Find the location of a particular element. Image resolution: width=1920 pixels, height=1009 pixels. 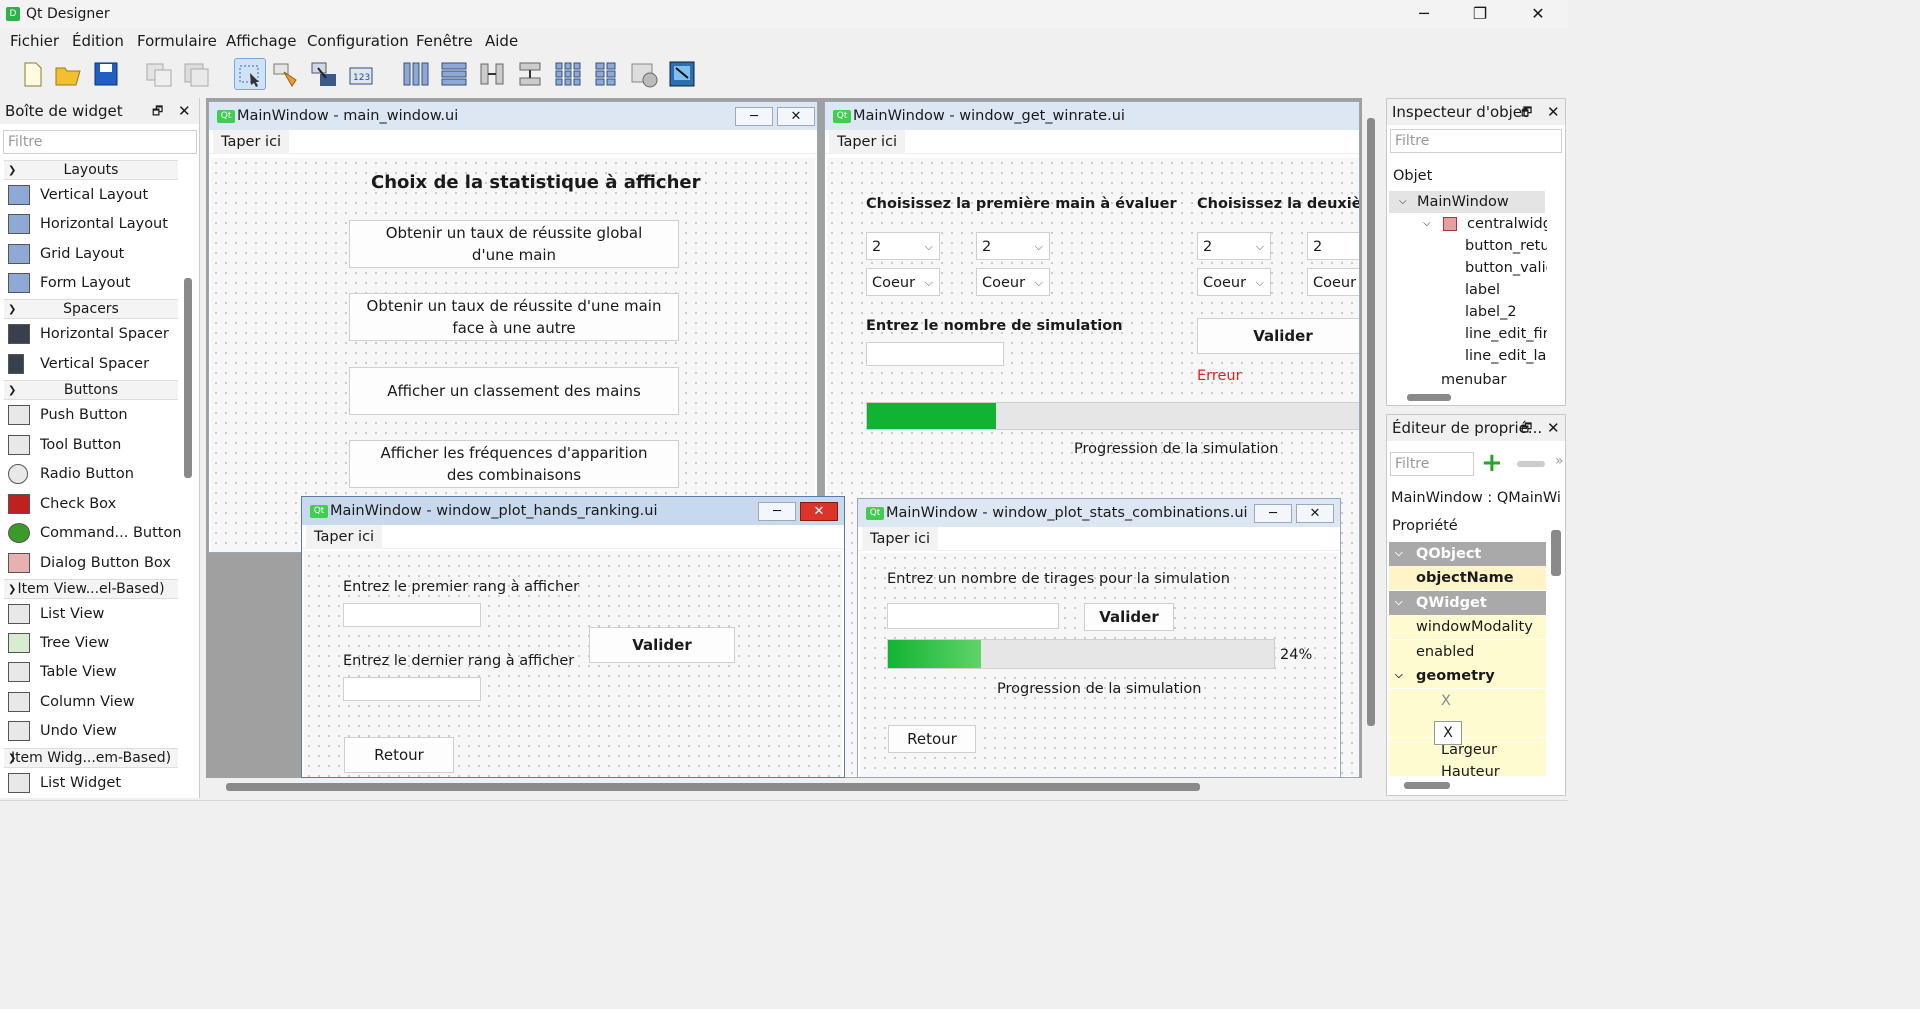

tree-item-line-edit-first: line_edit_firs is located at coordinates (1506, 334).